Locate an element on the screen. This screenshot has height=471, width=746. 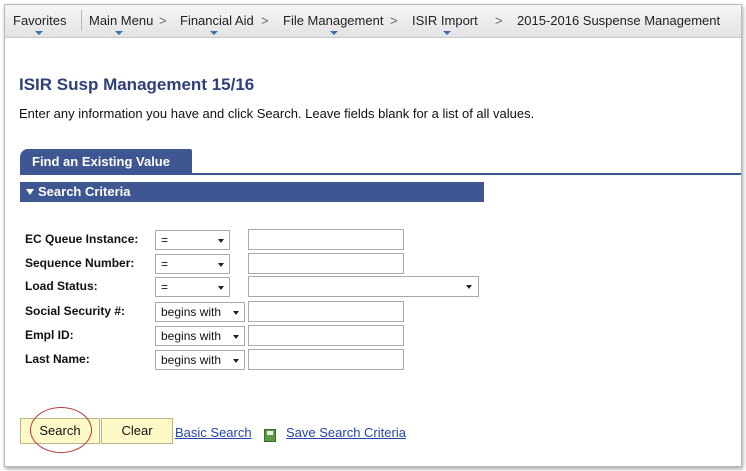
field-label-load-status: Load Status: is located at coordinates (61, 286).